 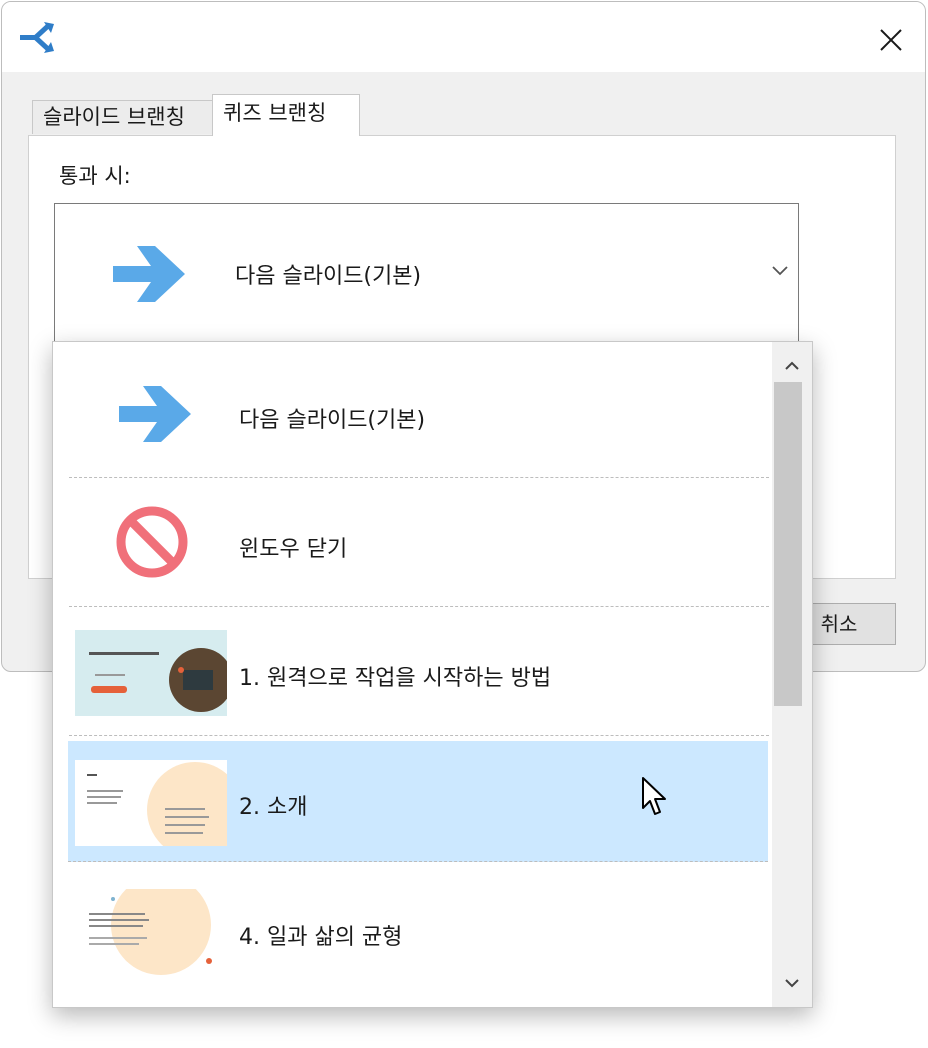 I want to click on combo-selected-text: 다음 슬라이드(기본), so click(x=328, y=276).